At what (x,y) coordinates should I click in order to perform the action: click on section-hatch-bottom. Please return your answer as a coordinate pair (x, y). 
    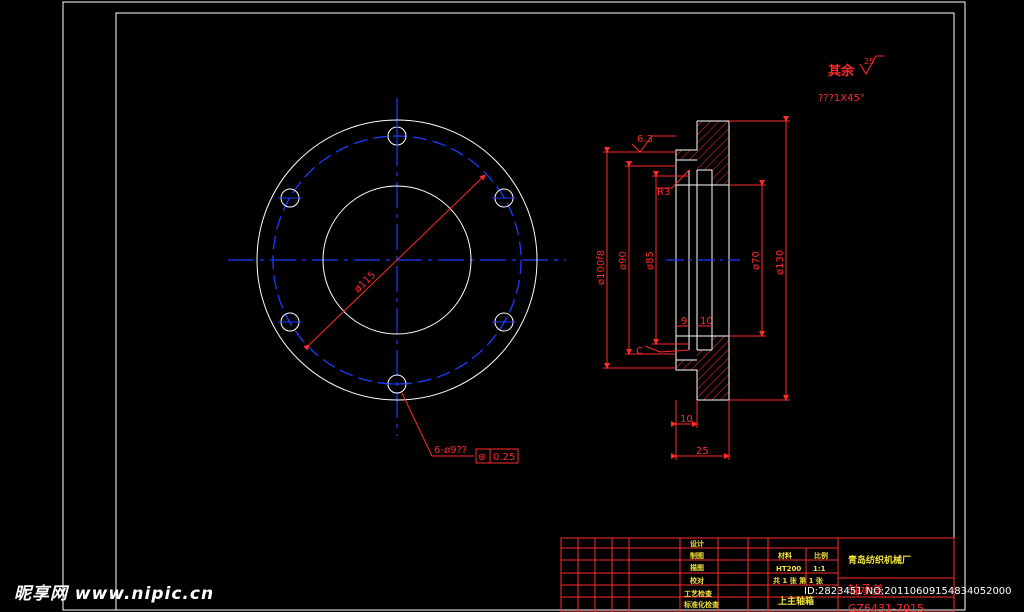
    Looking at the image, I should click on (702, 368).